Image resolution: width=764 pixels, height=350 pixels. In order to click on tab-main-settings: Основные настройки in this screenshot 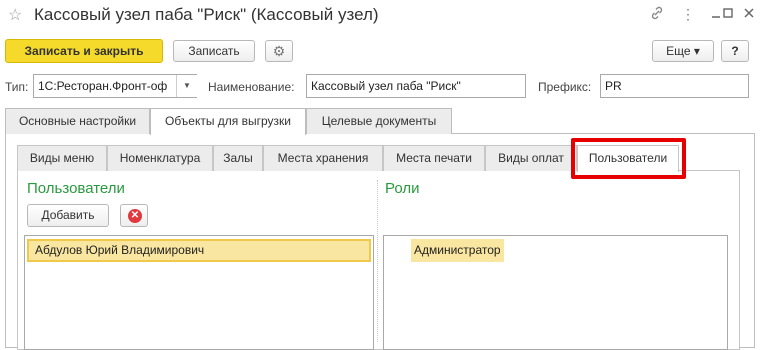, I will do `click(77, 121)`.